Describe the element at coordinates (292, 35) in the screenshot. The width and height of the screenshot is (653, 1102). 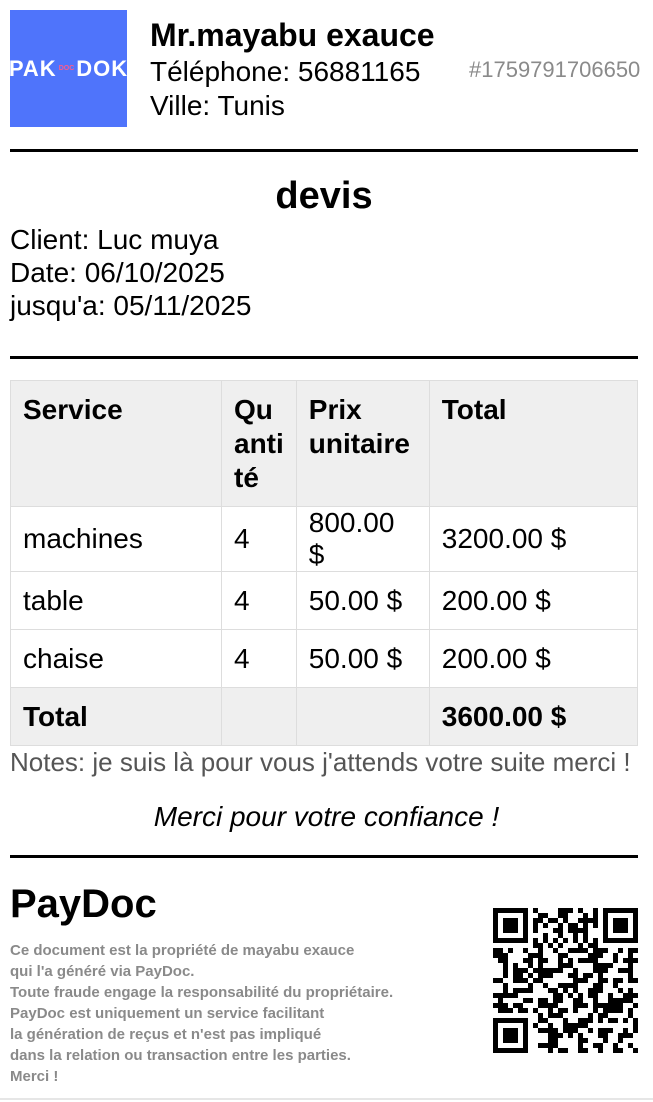
I see `company-name: Mr.mayabu exauce` at that location.